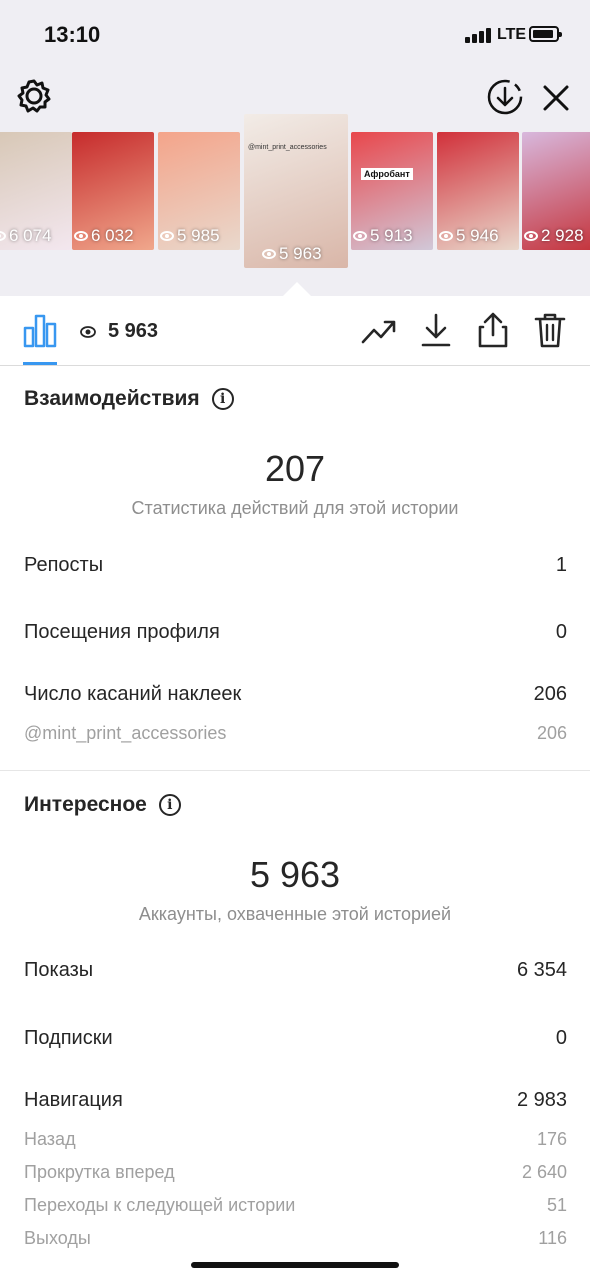 This screenshot has height=1280, width=590. What do you see at coordinates (295, 770) in the screenshot?
I see `section-divider` at bounding box center [295, 770].